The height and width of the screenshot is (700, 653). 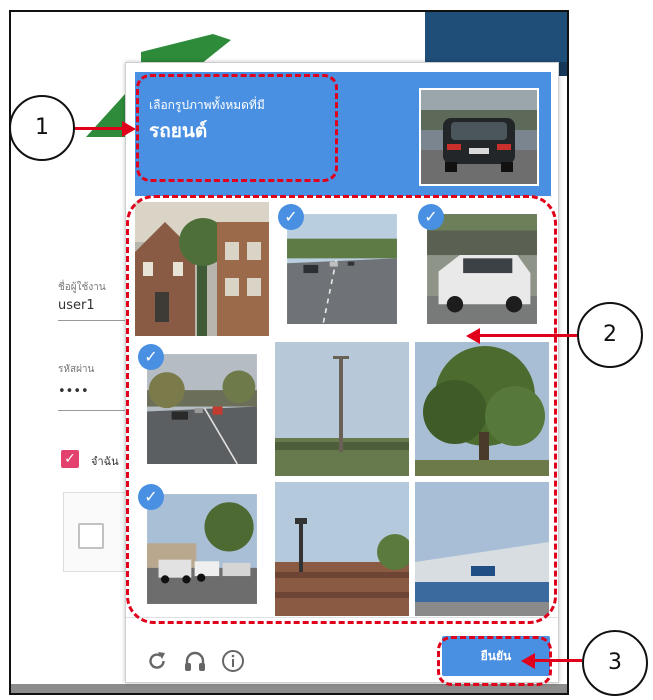 What do you see at coordinates (100, 128) in the screenshot?
I see `arrow-1-line` at bounding box center [100, 128].